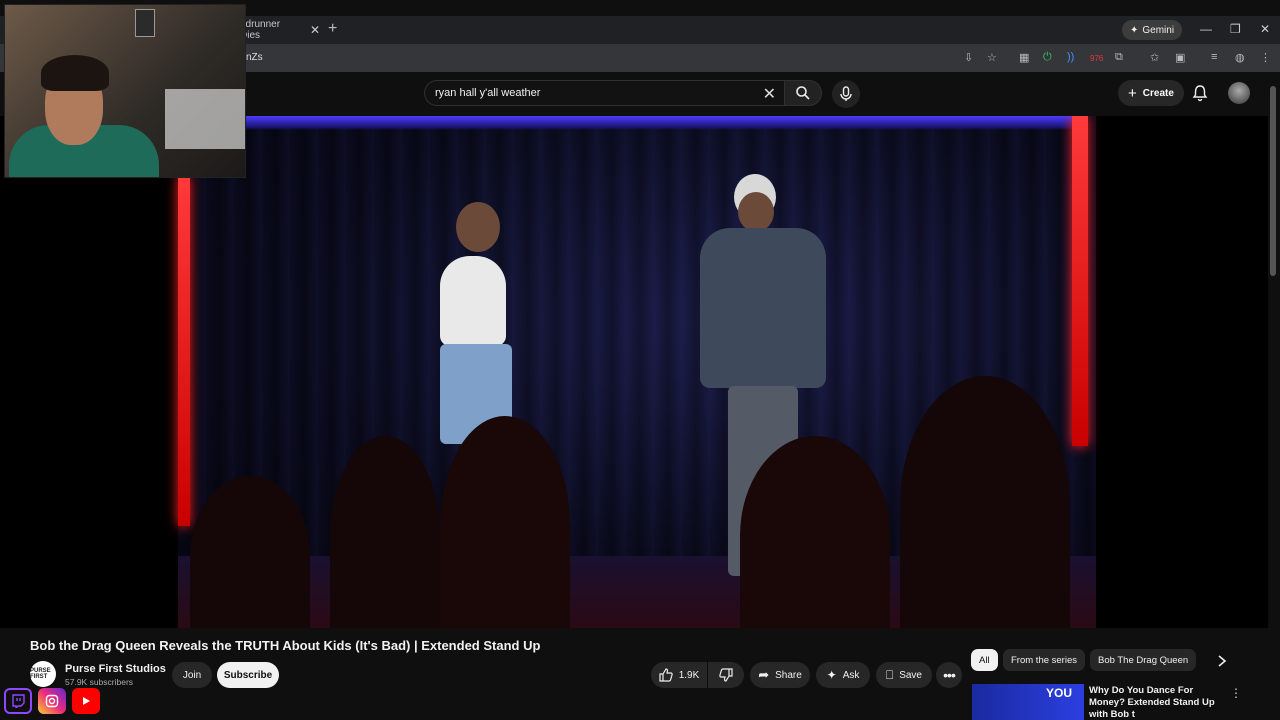 The image size is (1280, 720). I want to click on subscribe-label: Subscribe, so click(248, 675).